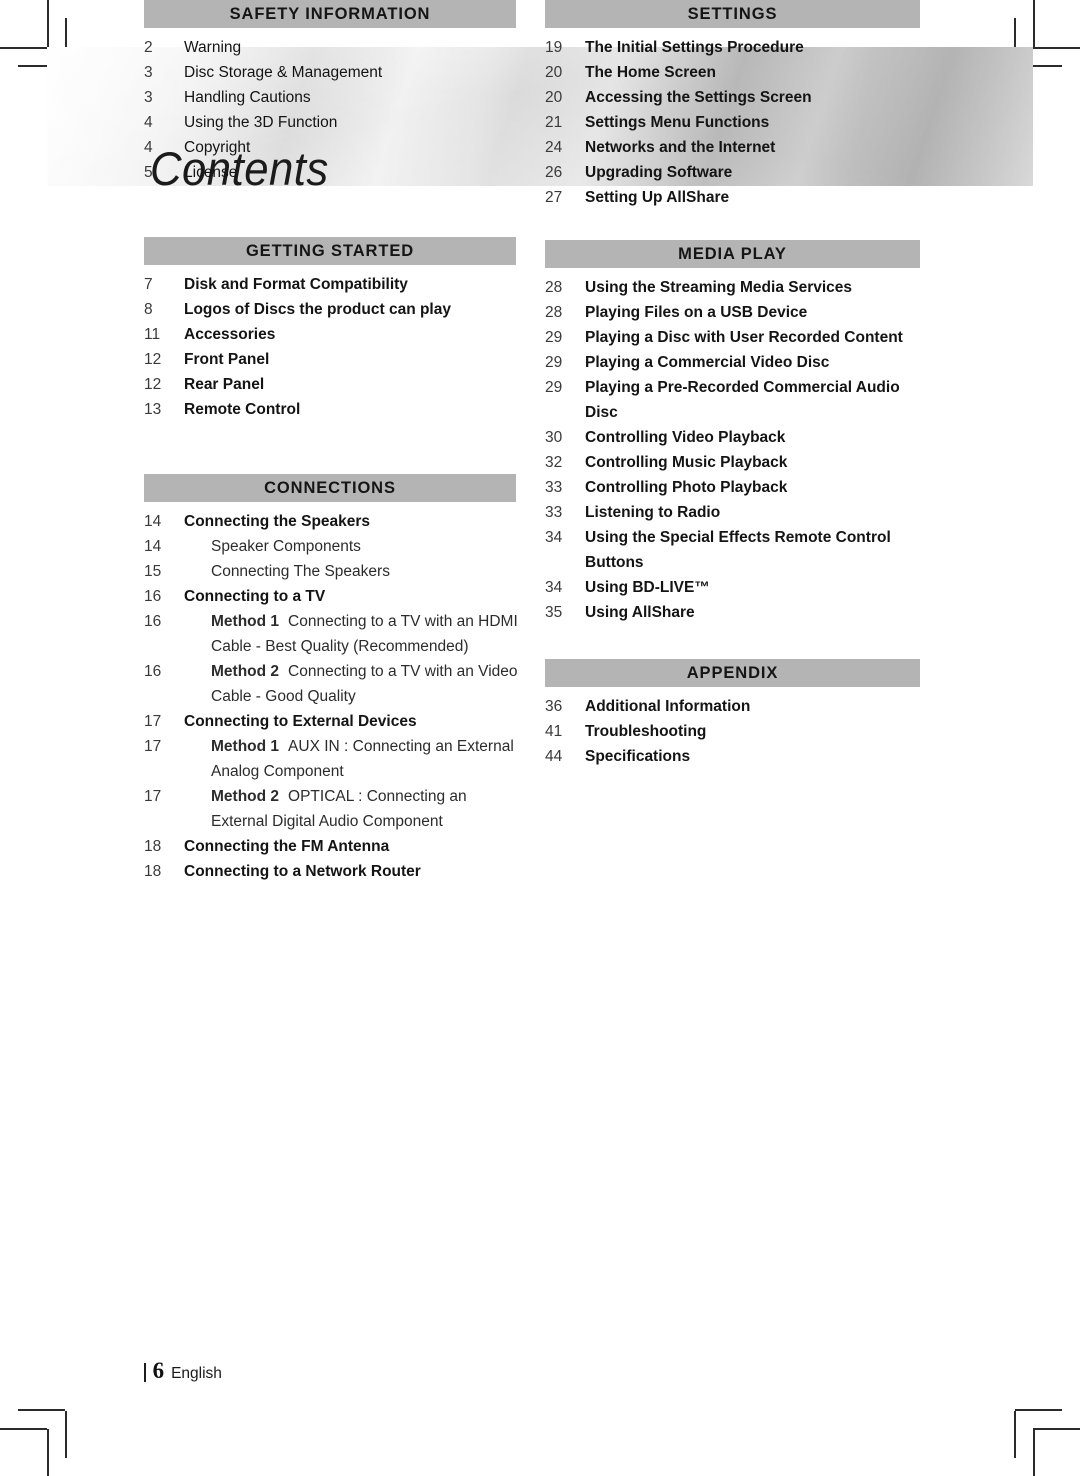 The height and width of the screenshot is (1476, 1080). Describe the element at coordinates (554, 312) in the screenshot. I see `toc-entry-page-number: 28` at that location.